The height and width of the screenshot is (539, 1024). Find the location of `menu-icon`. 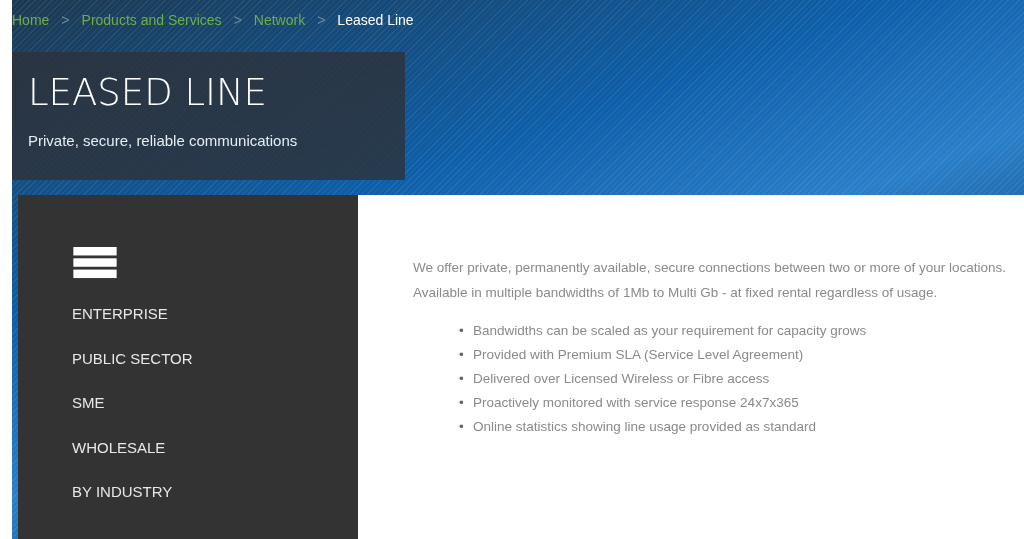

menu-icon is located at coordinates (95, 263).